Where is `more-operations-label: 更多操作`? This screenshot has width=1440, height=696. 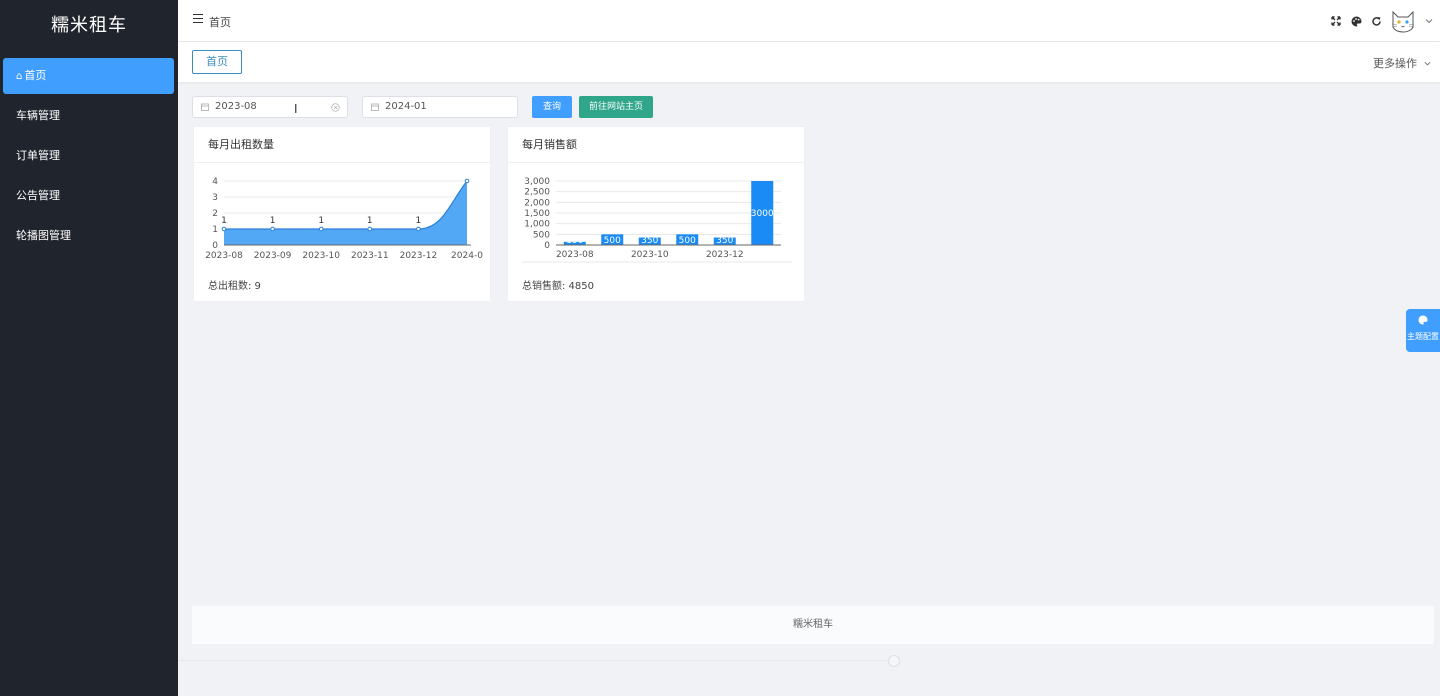 more-operations-label: 更多操作 is located at coordinates (1395, 63).